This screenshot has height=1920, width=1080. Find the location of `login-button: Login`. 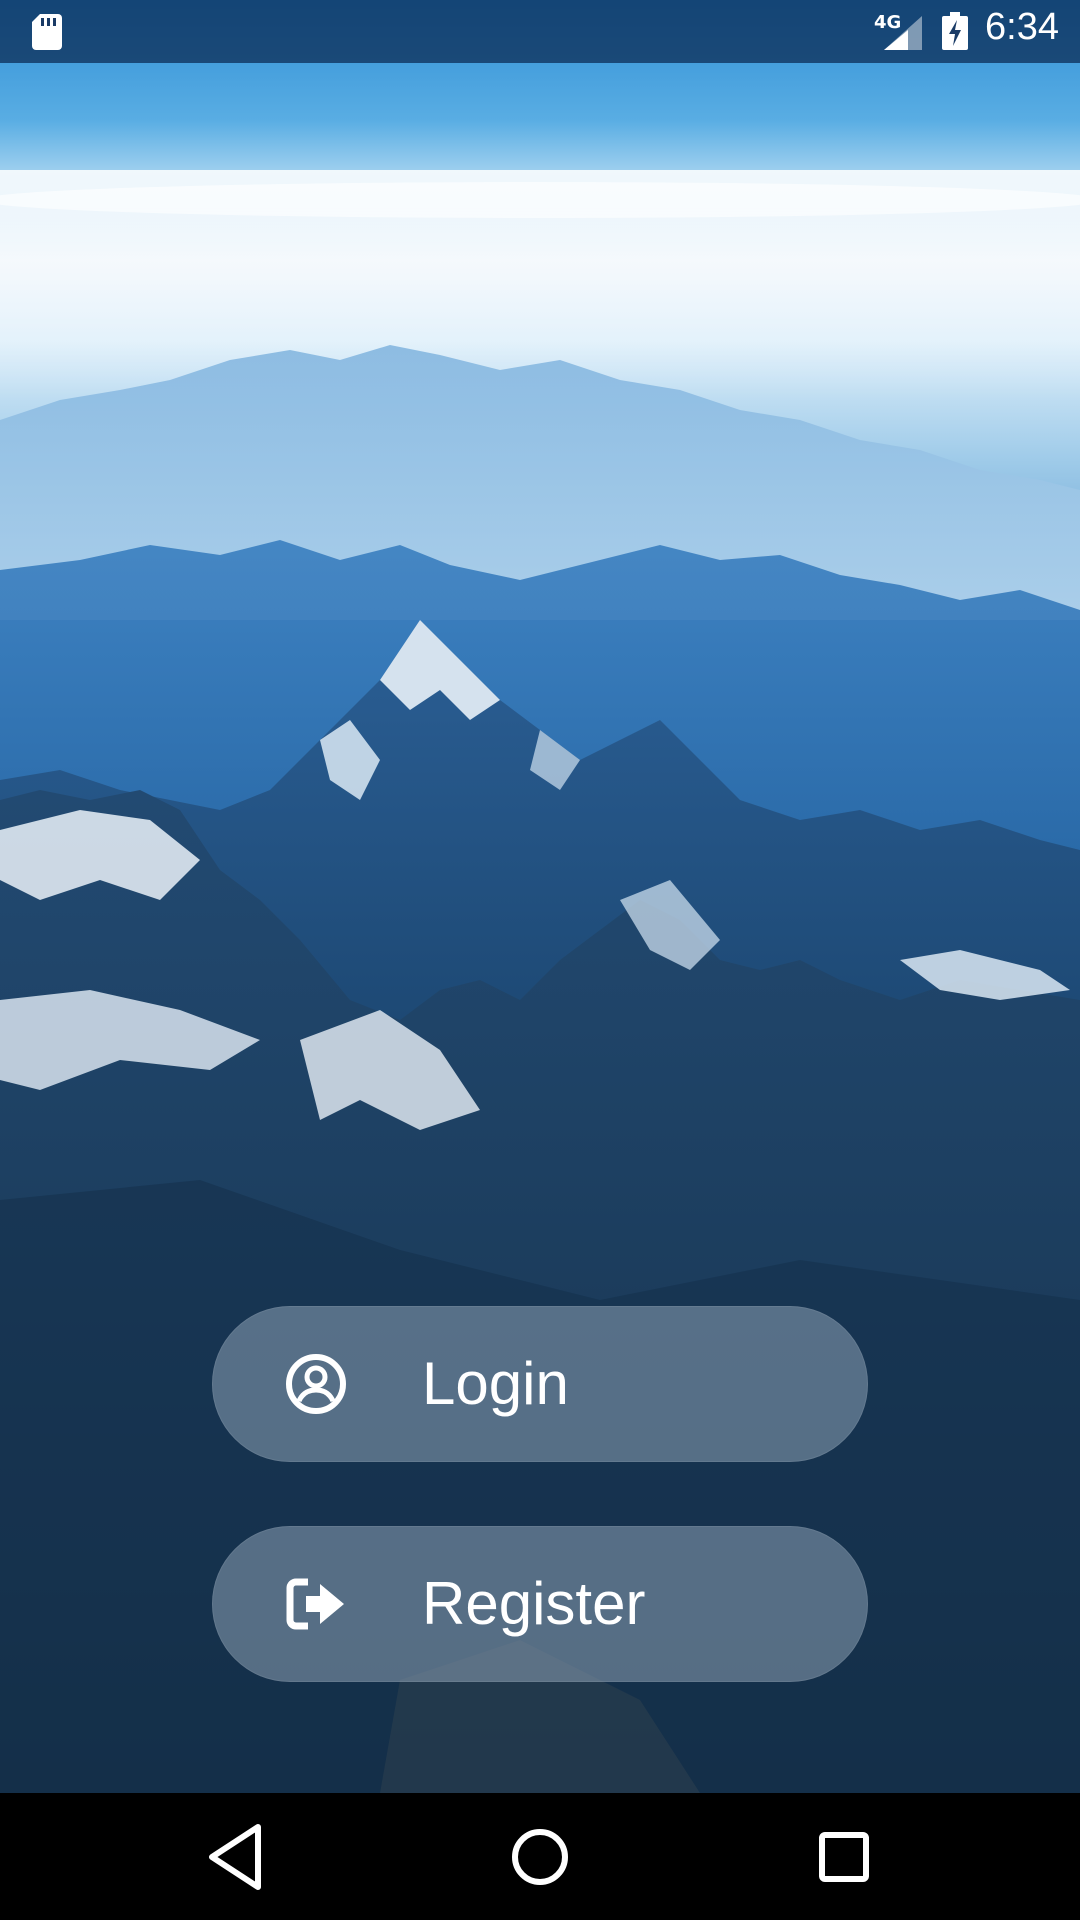

login-button: Login is located at coordinates (540, 1384).